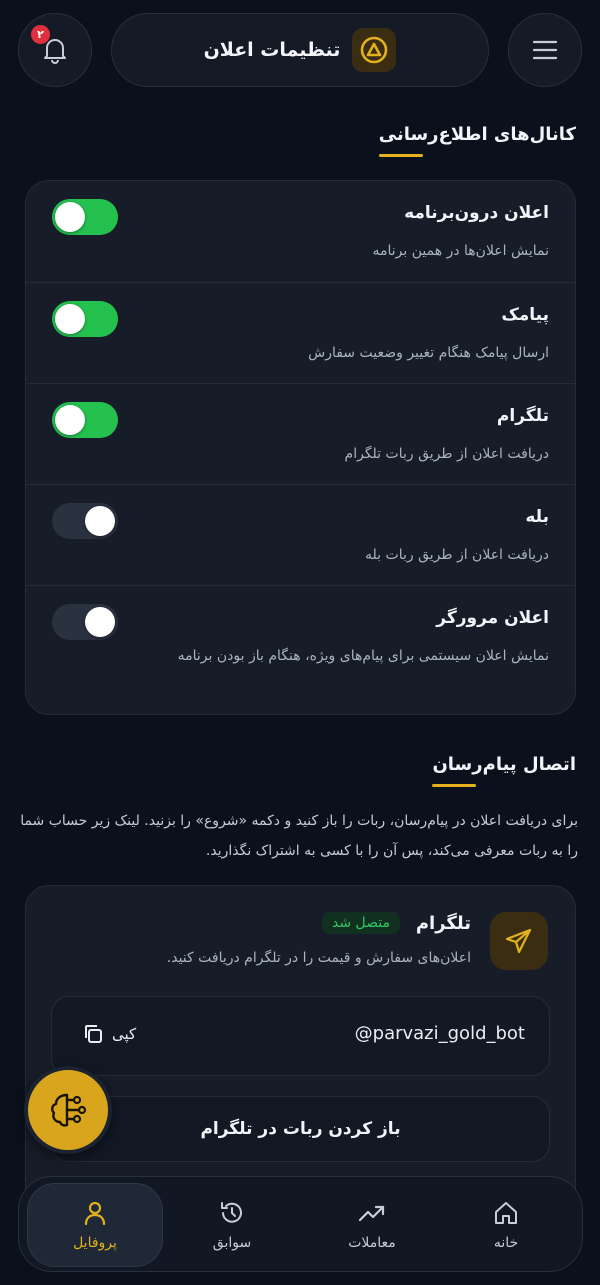  I want to click on menu-button, so click(545, 50).